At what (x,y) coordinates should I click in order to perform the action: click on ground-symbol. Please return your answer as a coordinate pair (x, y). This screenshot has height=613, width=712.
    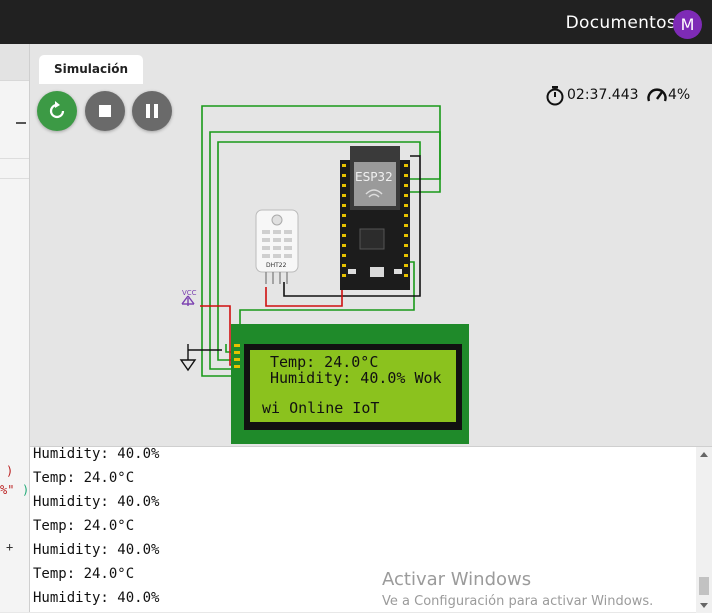
    Looking at the image, I should click on (188, 358).